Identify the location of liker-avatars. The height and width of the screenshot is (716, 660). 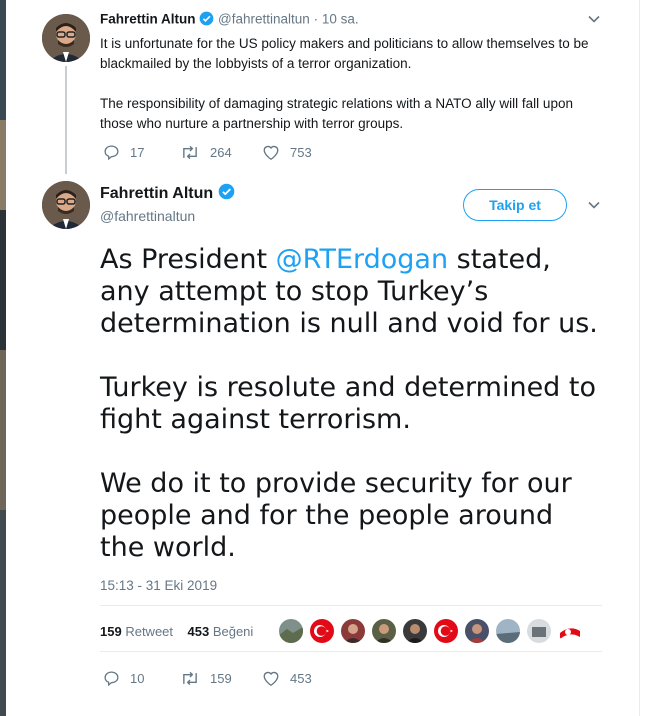
(433, 631).